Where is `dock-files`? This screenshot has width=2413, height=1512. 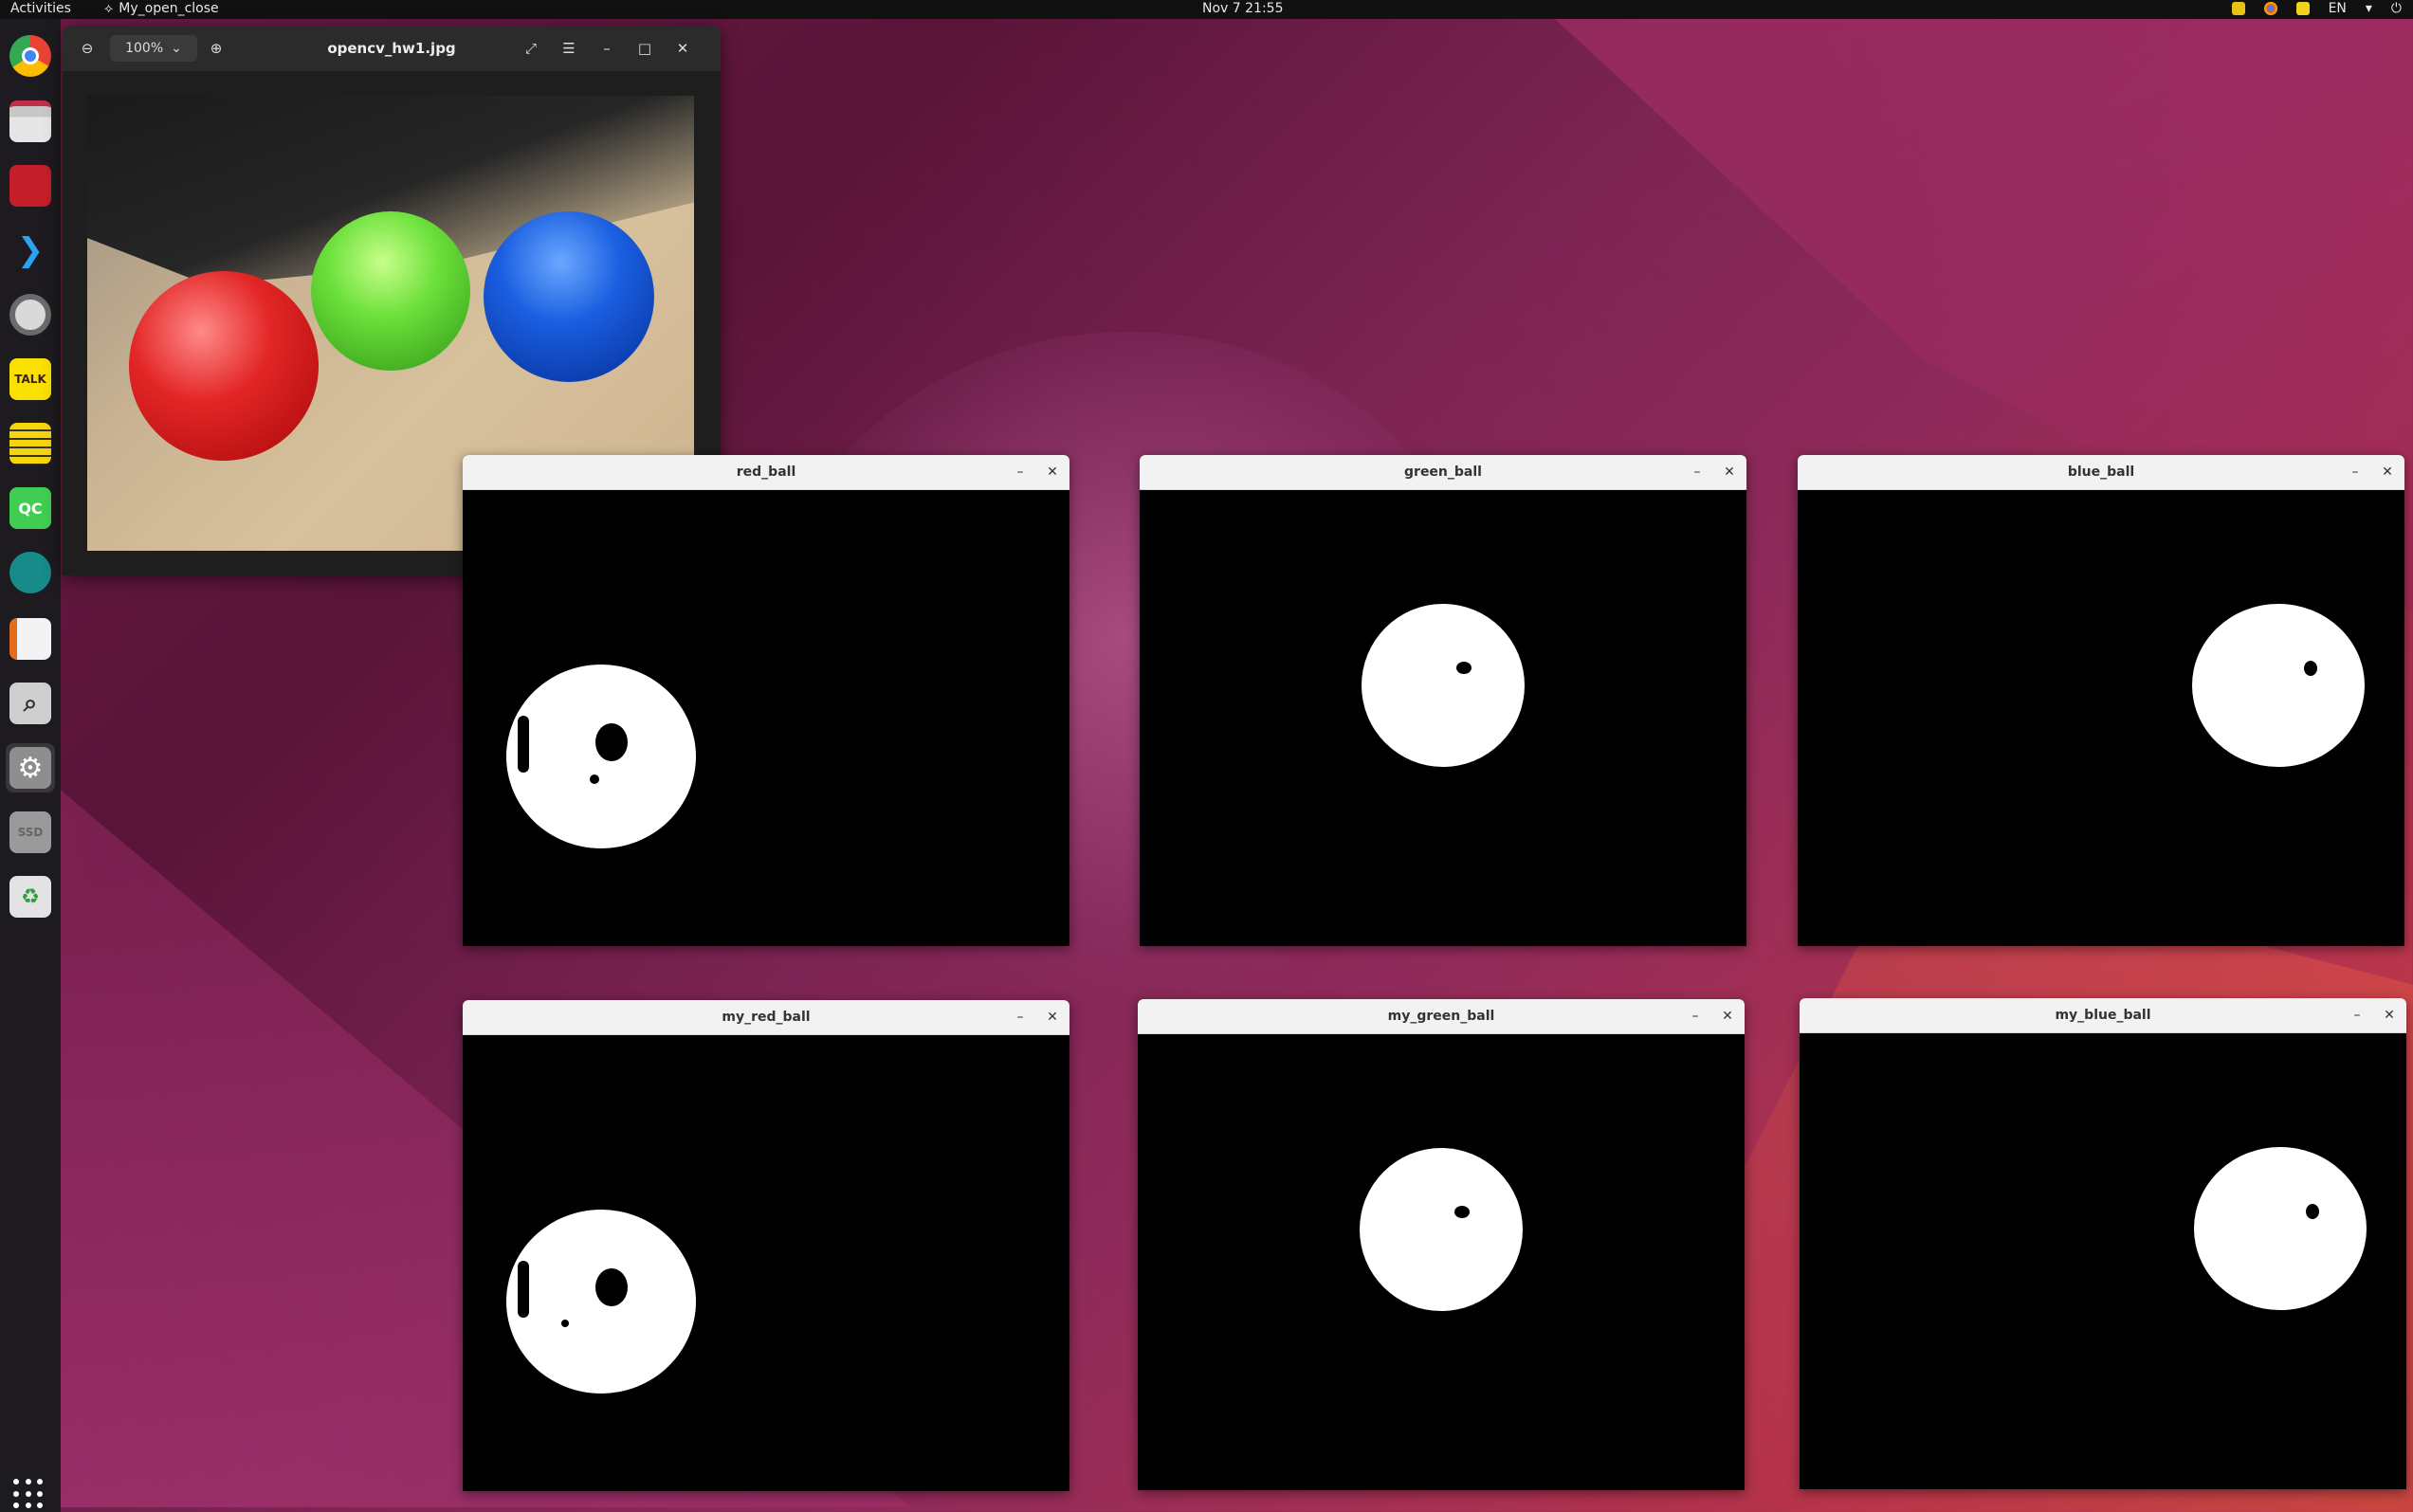 dock-files is located at coordinates (30, 121).